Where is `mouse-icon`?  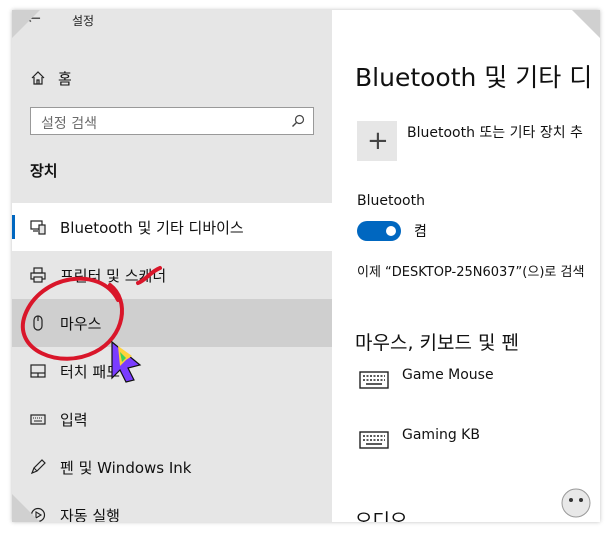
mouse-icon is located at coordinates (38, 323).